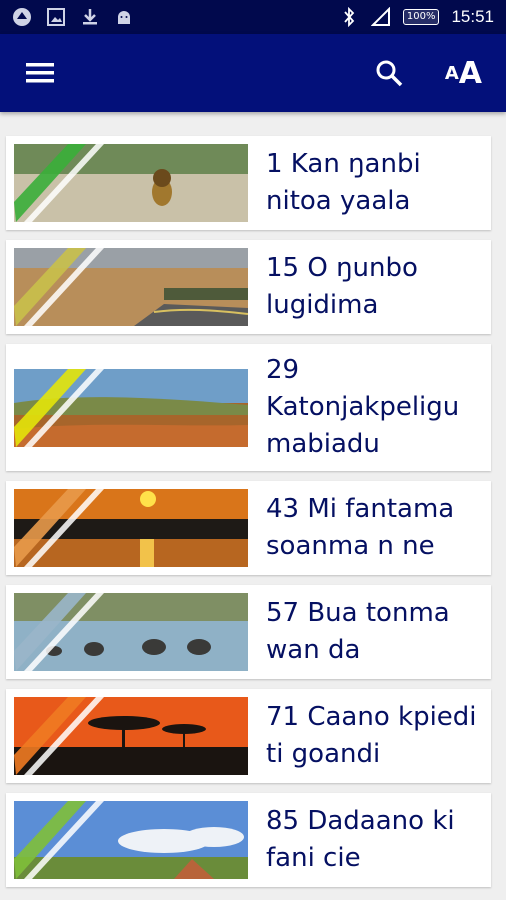 The image size is (506, 900). What do you see at coordinates (131, 632) in the screenshot?
I see `thumbnail-elephants` at bounding box center [131, 632].